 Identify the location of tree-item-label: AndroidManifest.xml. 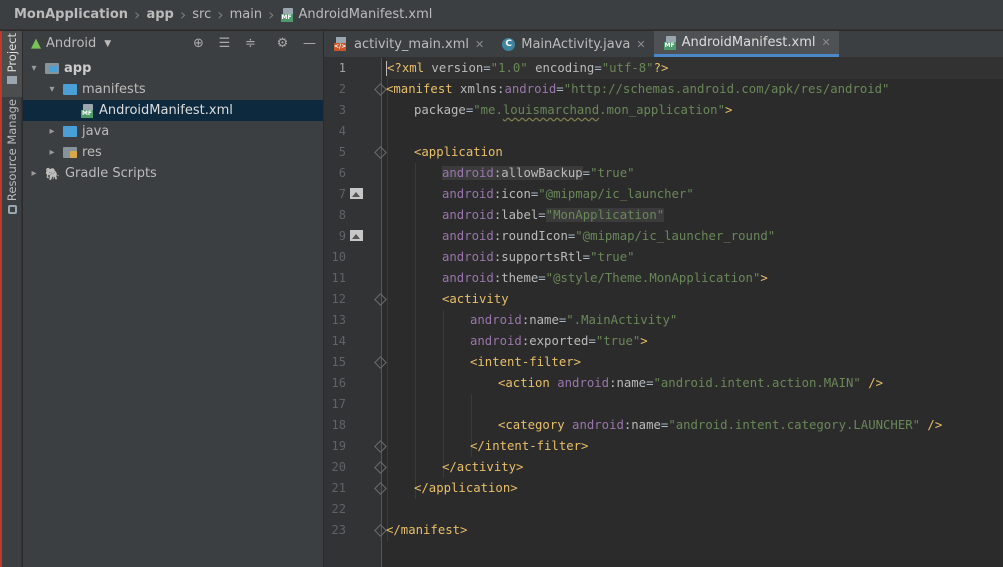
(166, 110).